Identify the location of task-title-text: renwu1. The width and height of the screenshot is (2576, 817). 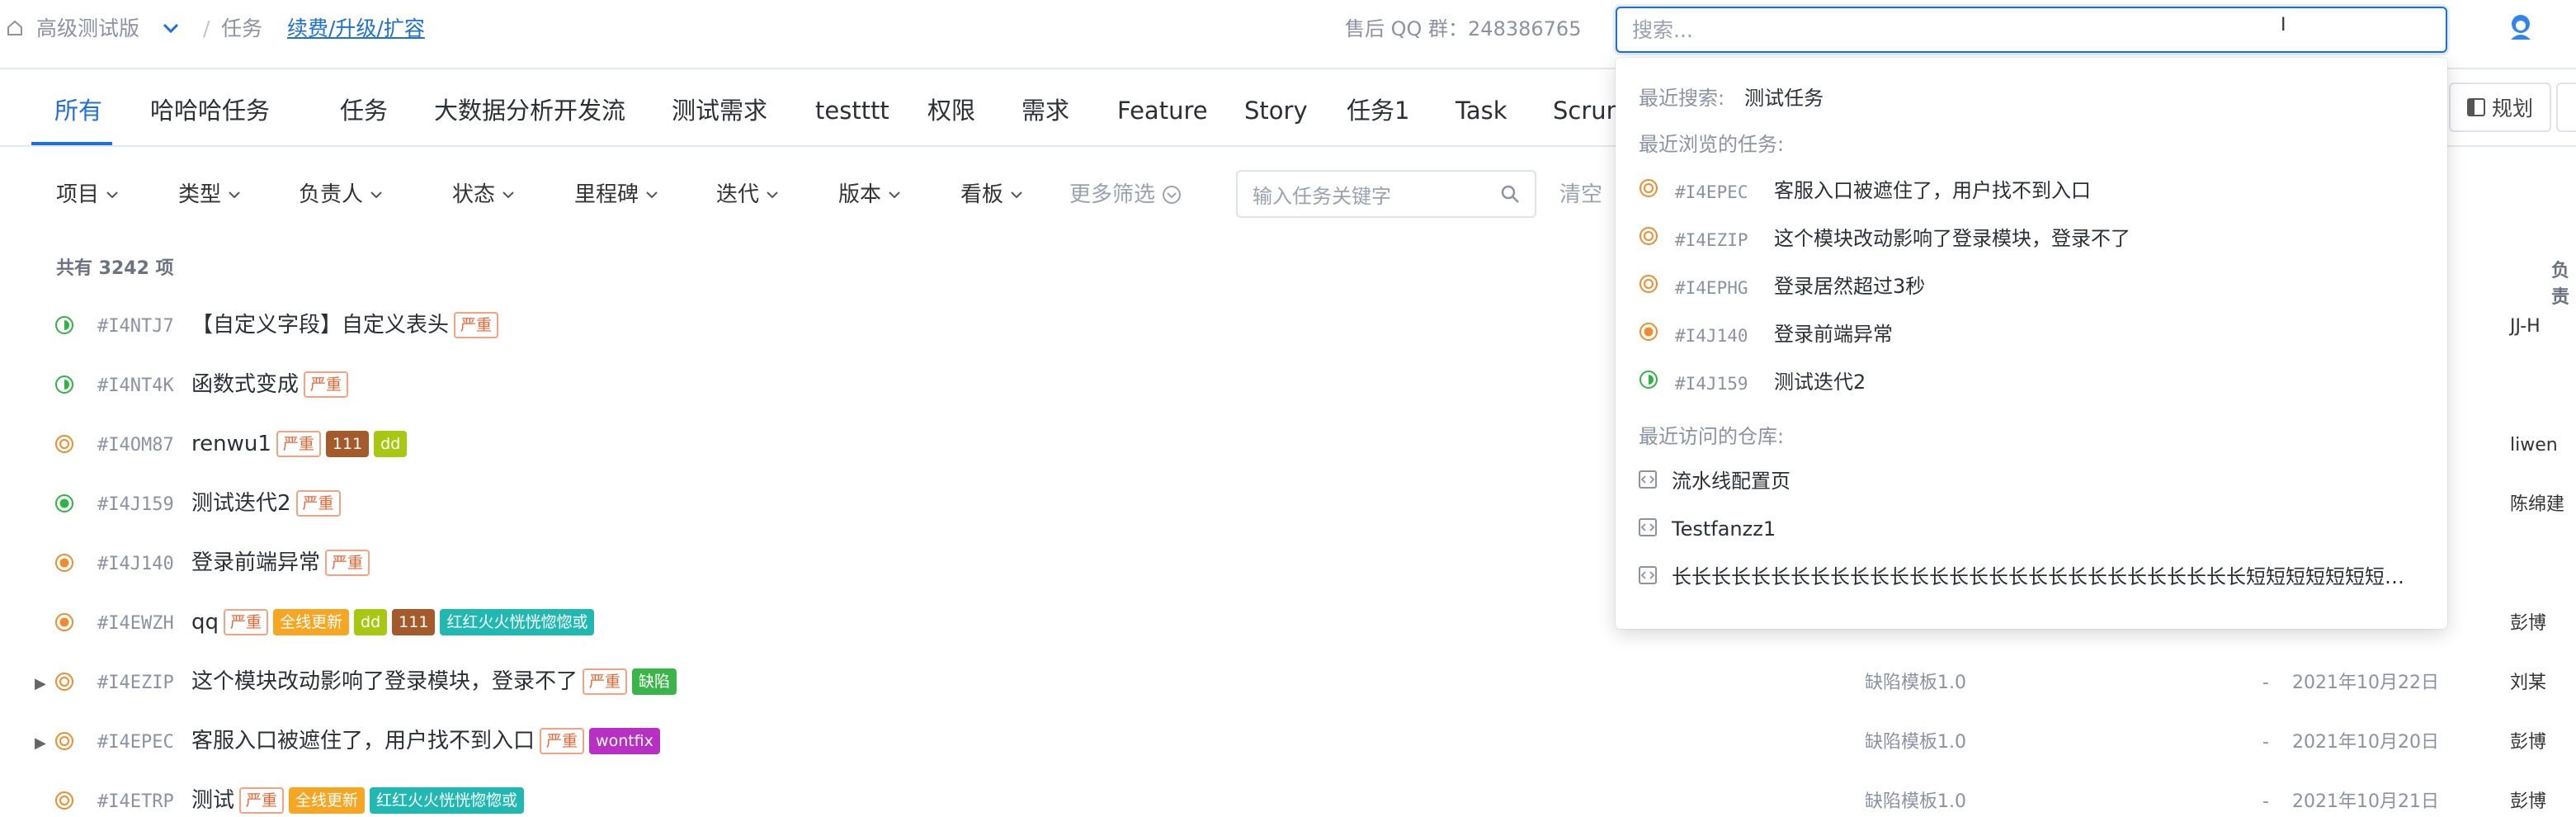
(231, 444).